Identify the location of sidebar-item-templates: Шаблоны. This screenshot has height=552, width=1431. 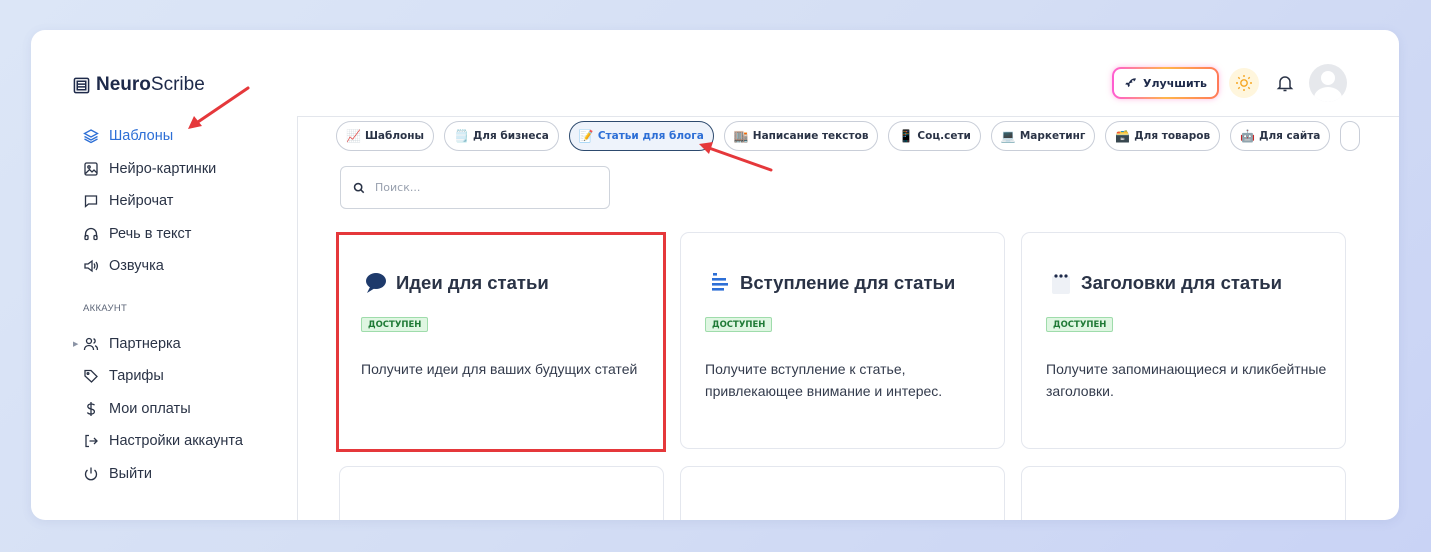
(188, 136).